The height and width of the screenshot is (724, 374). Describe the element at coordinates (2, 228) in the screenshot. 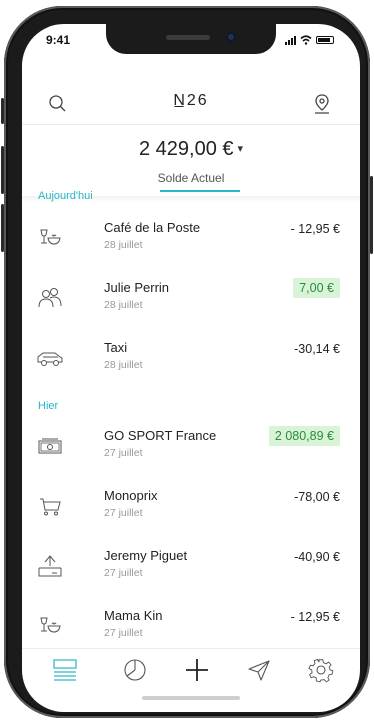

I see `volume-down-button` at that location.